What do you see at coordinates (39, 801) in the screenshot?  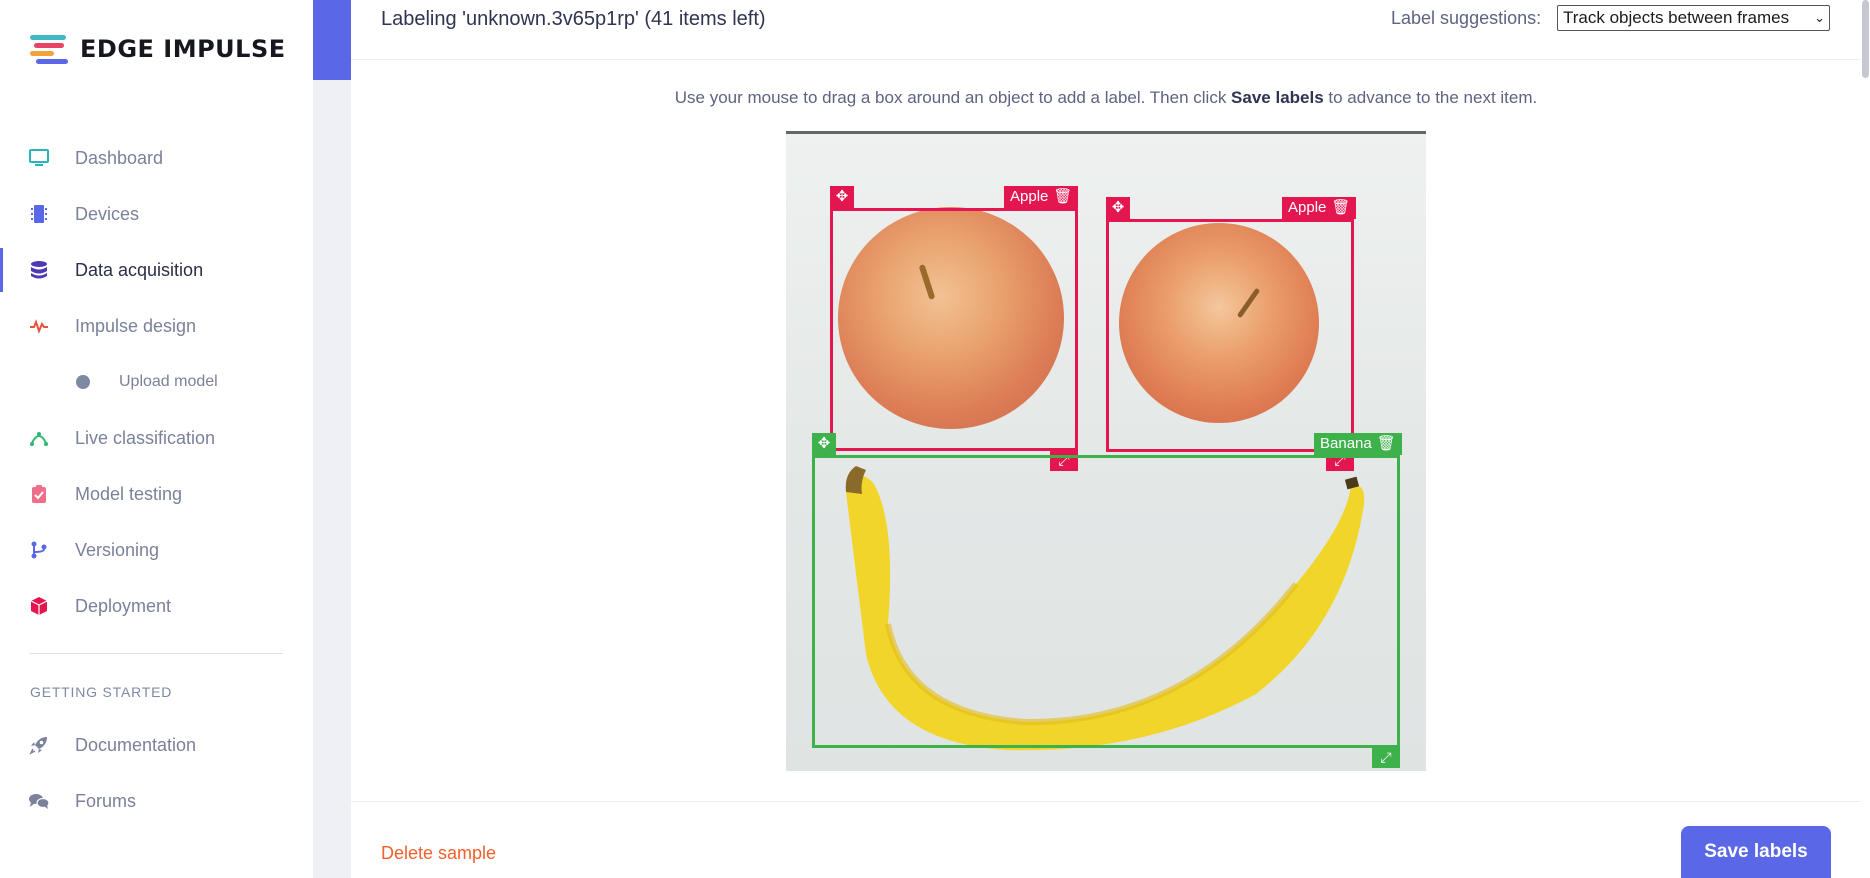 I see `chat-icon` at bounding box center [39, 801].